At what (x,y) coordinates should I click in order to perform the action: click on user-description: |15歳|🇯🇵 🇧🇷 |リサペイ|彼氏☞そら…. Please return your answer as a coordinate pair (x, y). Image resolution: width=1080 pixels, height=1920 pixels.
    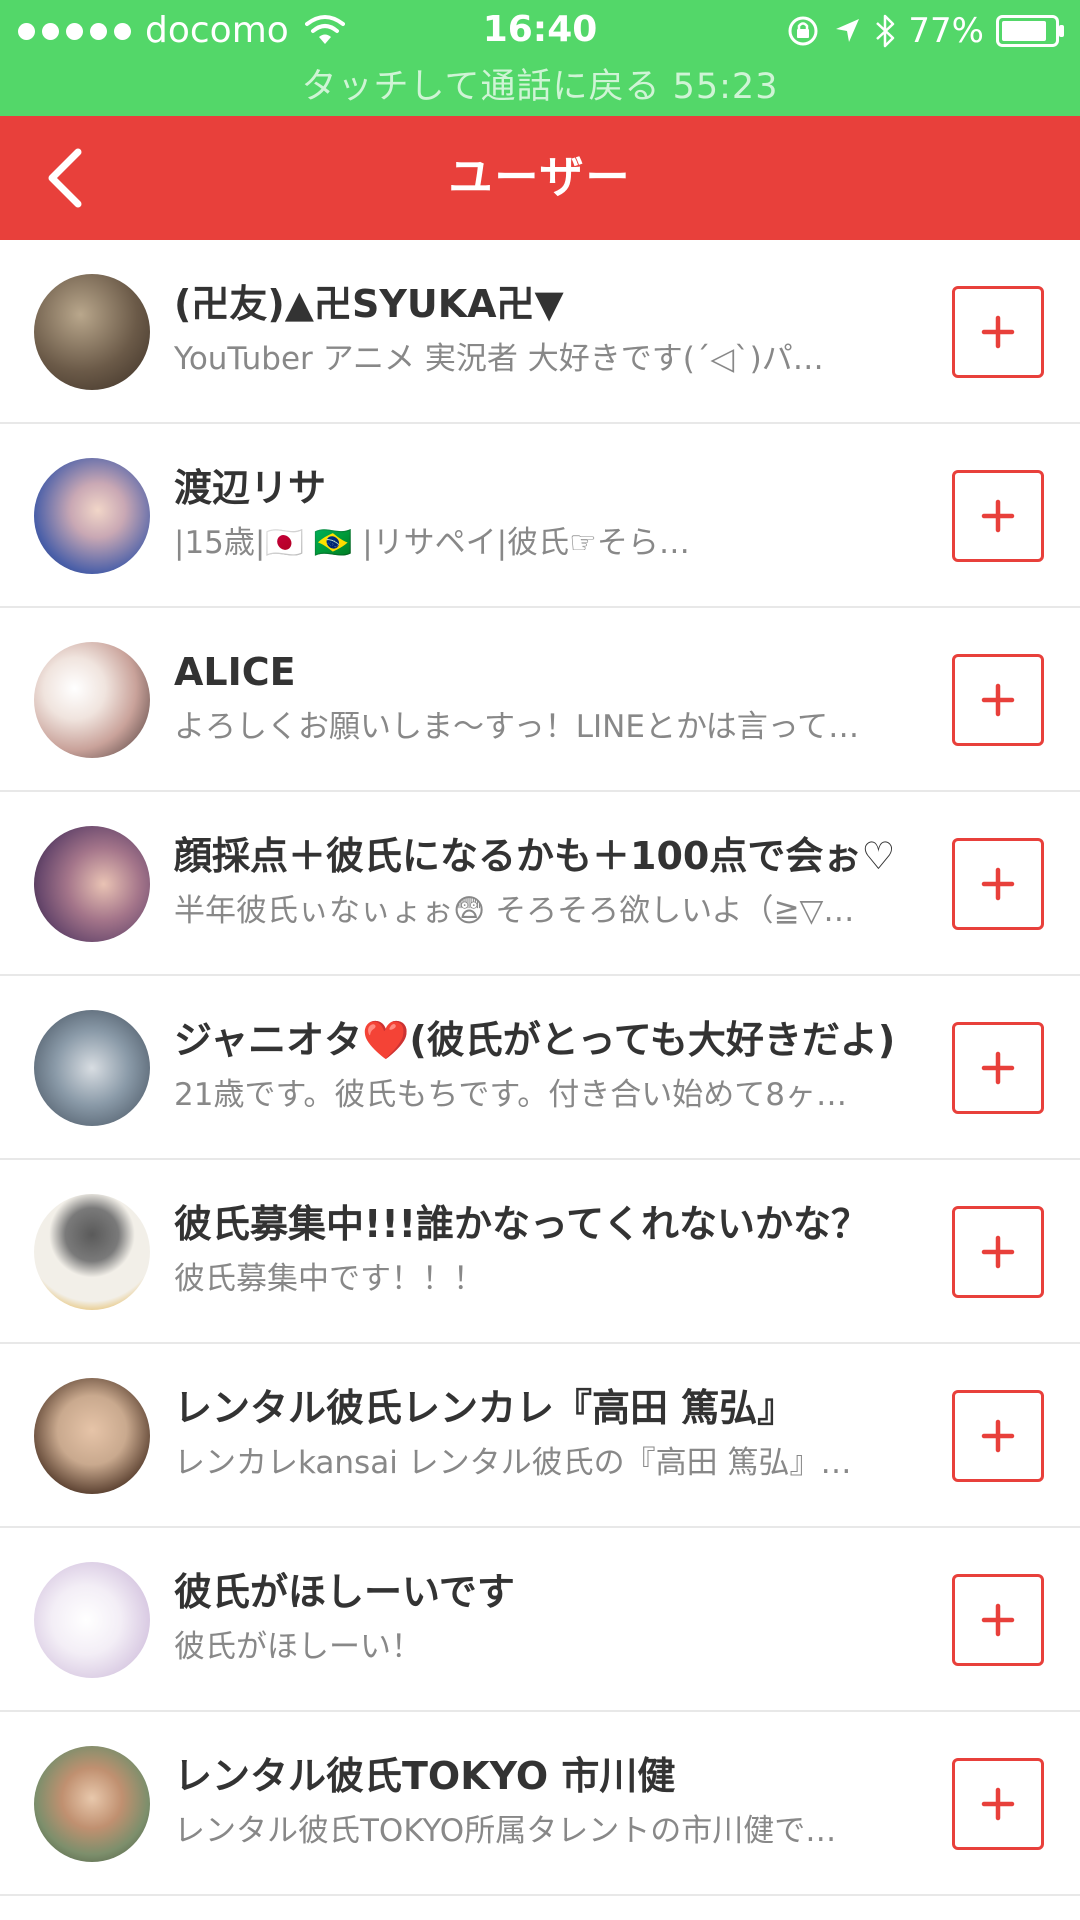
    Looking at the image, I should click on (432, 543).